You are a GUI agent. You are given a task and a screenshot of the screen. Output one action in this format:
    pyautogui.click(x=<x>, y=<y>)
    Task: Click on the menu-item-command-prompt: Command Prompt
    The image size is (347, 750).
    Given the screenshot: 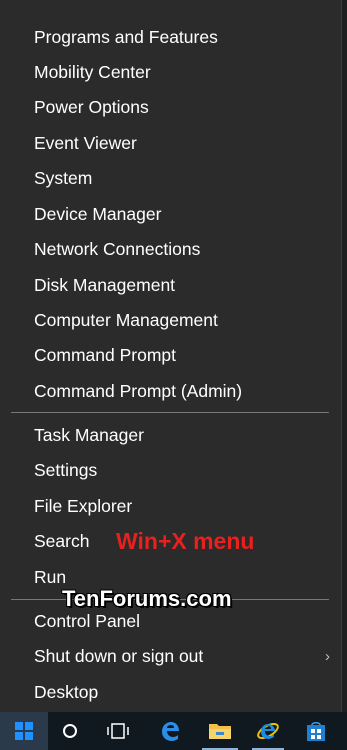 What is the action you would take?
    pyautogui.click(x=170, y=355)
    